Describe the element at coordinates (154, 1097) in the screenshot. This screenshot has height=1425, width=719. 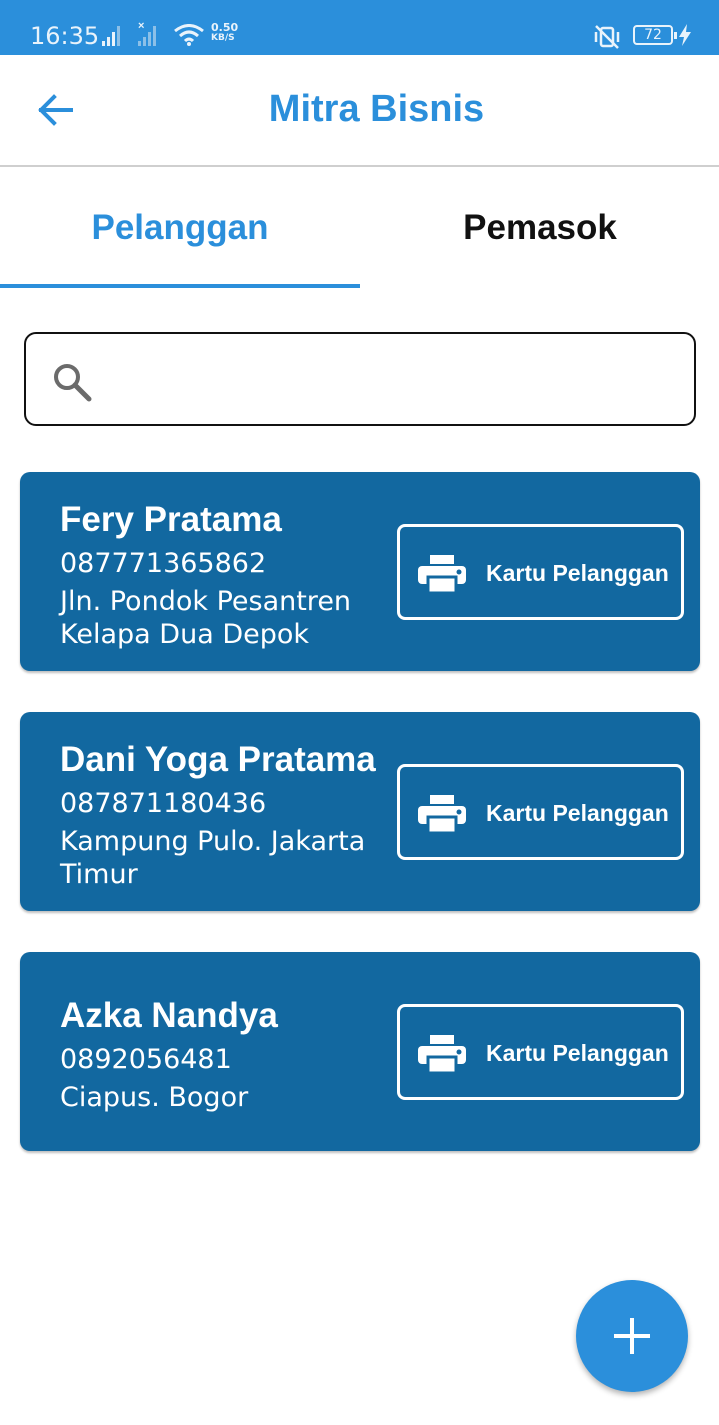
I see `customer-address: Ciapus. Bogor` at that location.